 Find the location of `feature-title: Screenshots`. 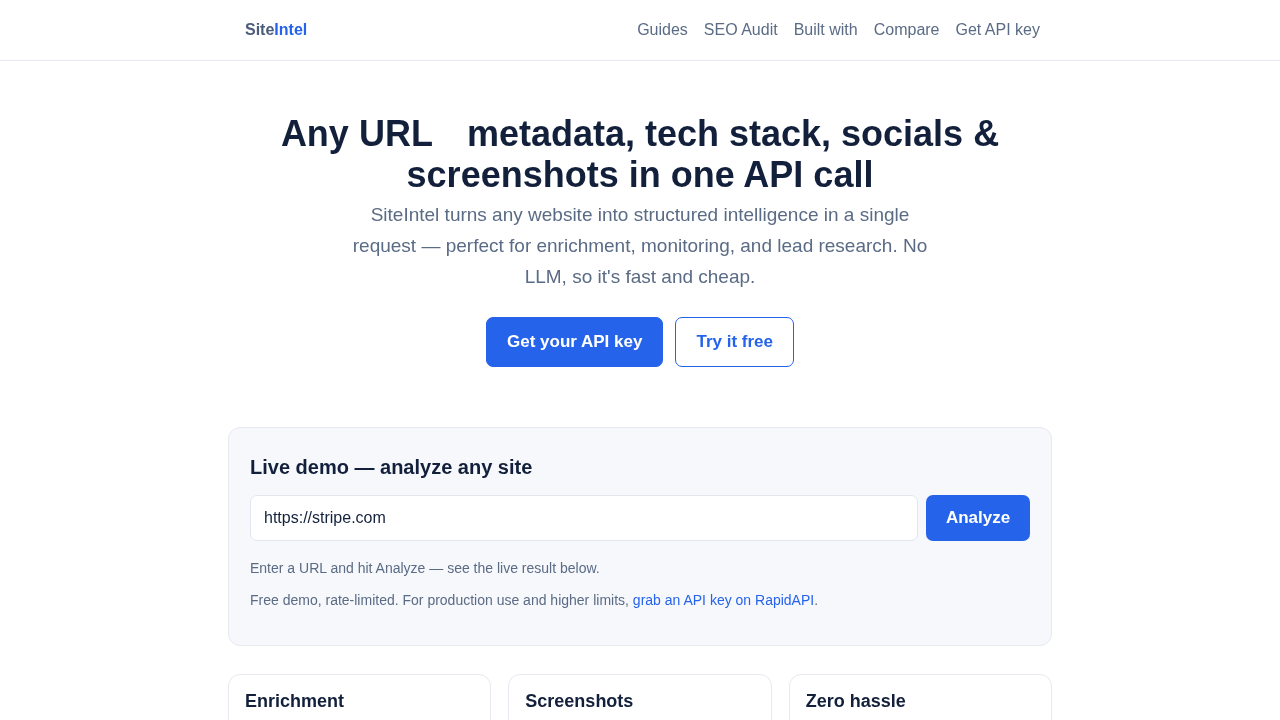

feature-title: Screenshots is located at coordinates (580, 701).